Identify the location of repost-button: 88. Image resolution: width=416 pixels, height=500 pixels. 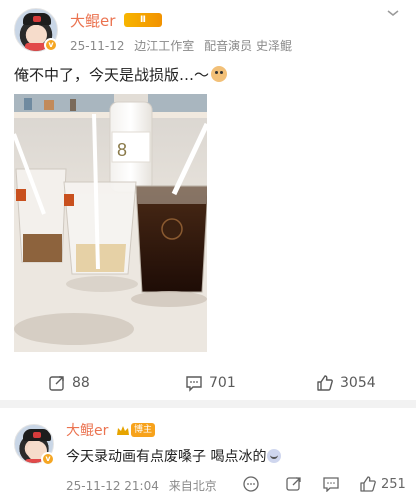
(69, 383).